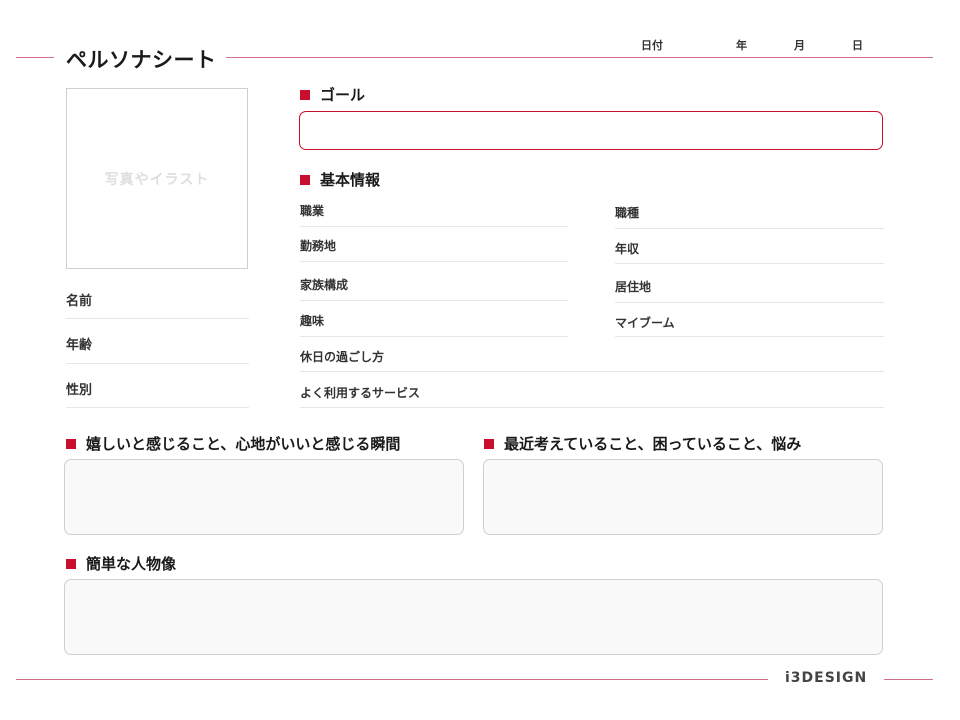 The height and width of the screenshot is (720, 960). Describe the element at coordinates (741, 45) in the screenshot. I see `year-label: 年` at that location.